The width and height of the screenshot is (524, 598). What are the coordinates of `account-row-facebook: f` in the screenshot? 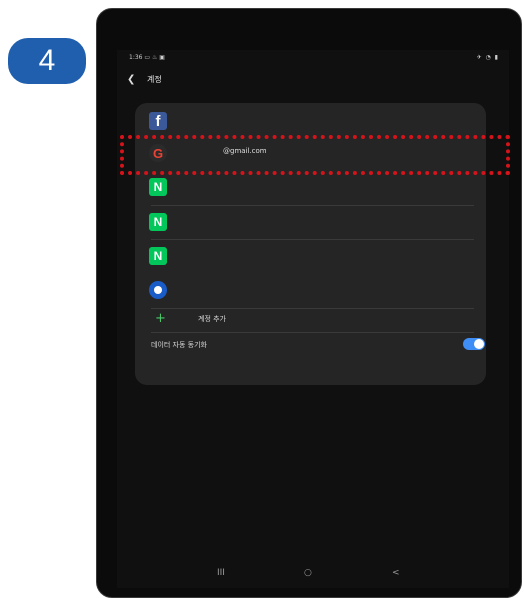 It's located at (310, 119).